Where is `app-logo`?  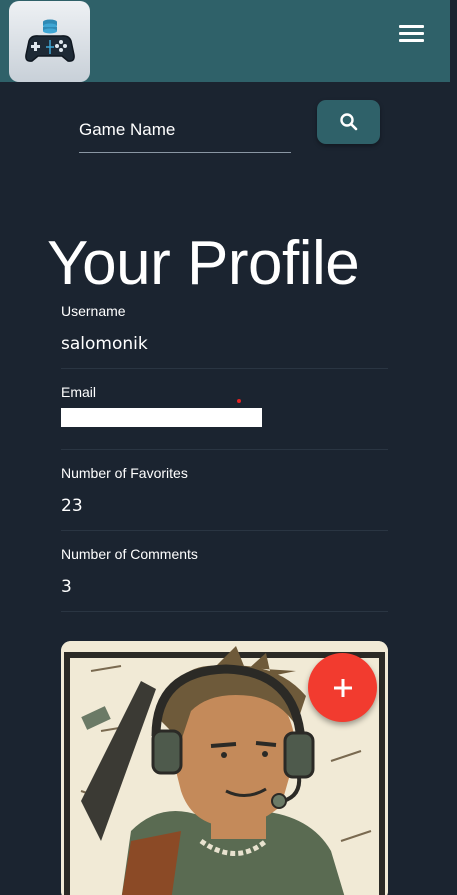 app-logo is located at coordinates (49, 41).